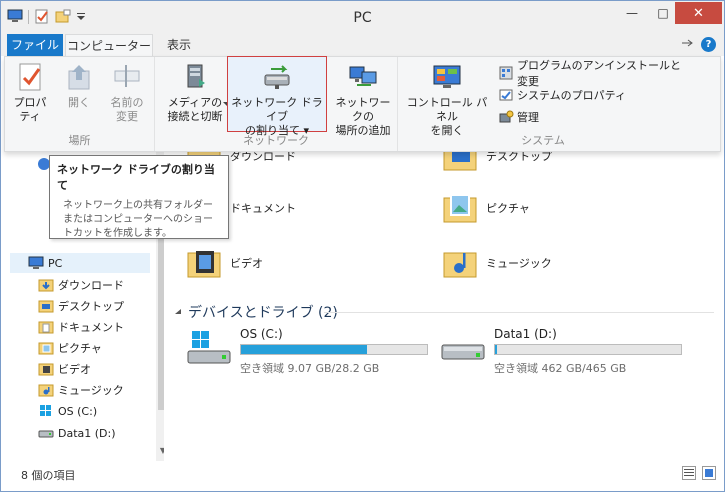 The height and width of the screenshot is (492, 725). What do you see at coordinates (709, 473) in the screenshot?
I see `large-icons-view-icon` at bounding box center [709, 473].